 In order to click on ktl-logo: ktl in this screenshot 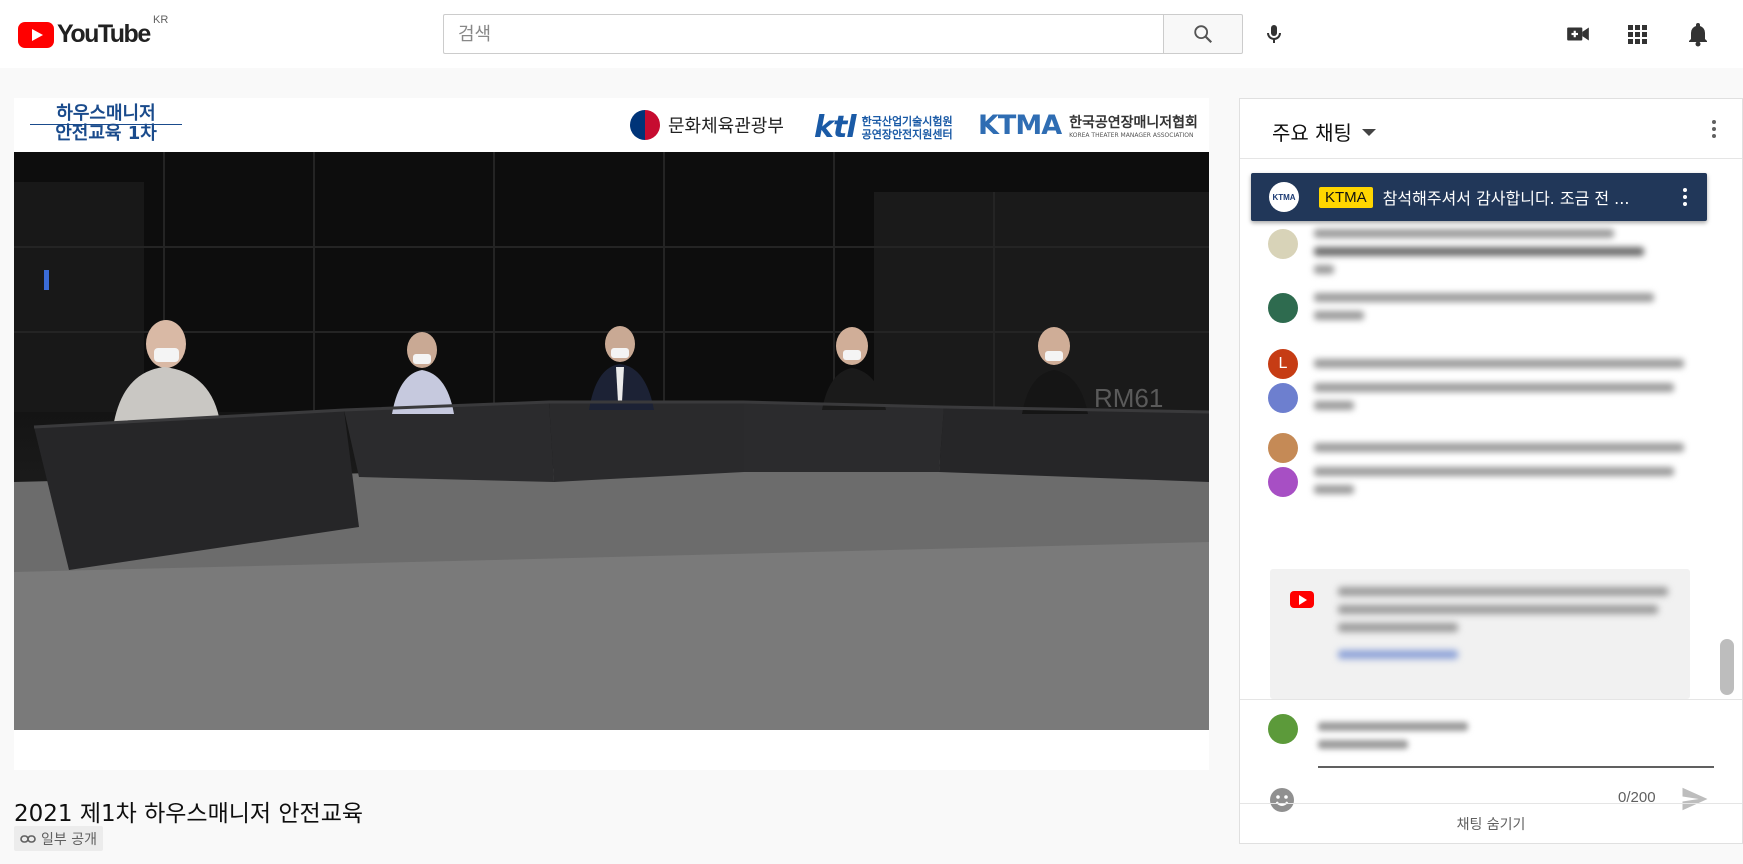, I will do `click(835, 127)`.